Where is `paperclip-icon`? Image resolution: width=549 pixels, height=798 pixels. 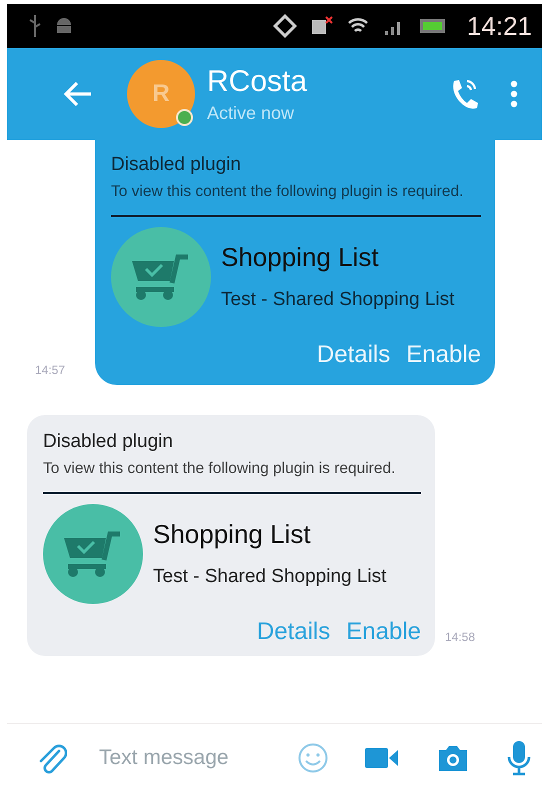 paperclip-icon is located at coordinates (52, 758).